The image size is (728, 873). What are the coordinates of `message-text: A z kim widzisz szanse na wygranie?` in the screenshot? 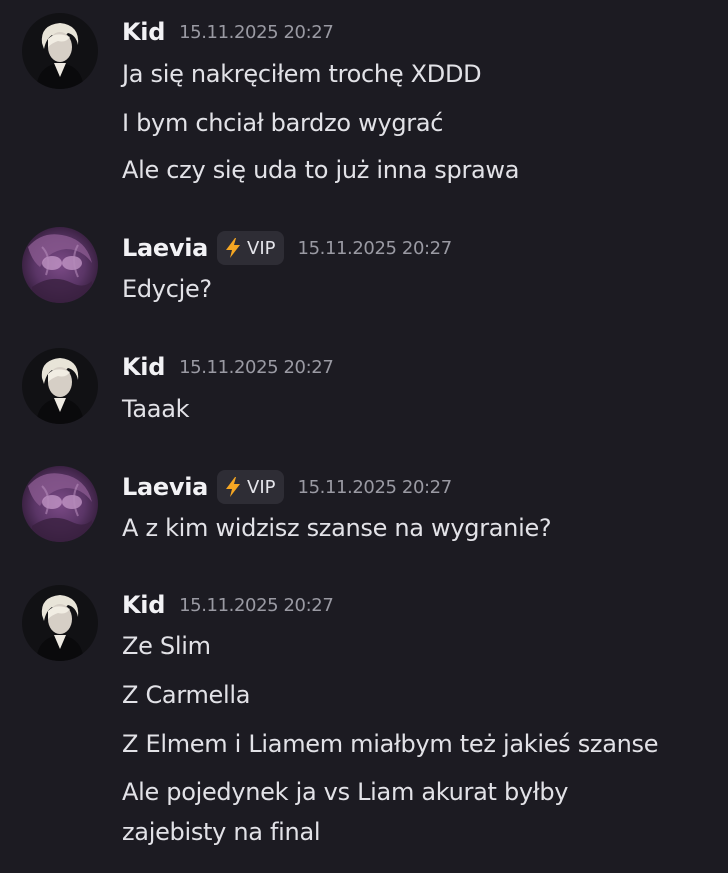 It's located at (337, 528).